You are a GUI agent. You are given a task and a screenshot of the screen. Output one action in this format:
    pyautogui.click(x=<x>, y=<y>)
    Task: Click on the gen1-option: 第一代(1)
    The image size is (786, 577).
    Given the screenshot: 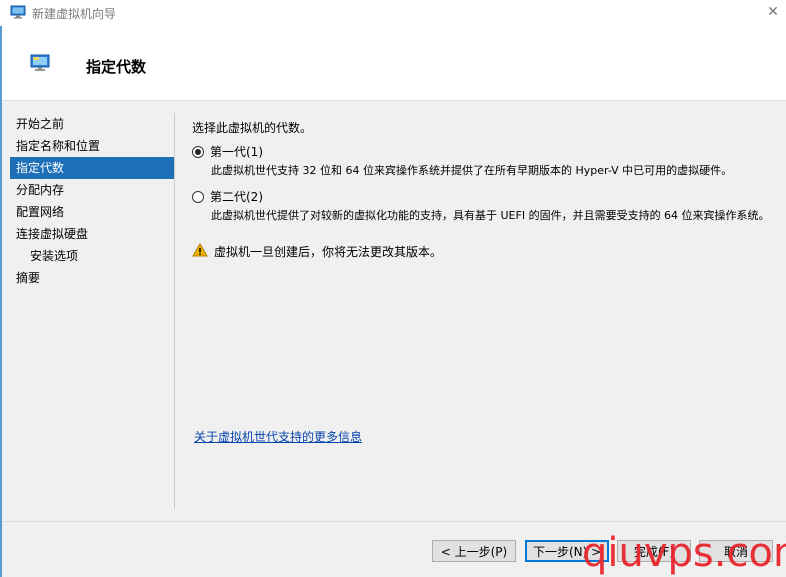 What is the action you would take?
    pyautogui.click(x=227, y=151)
    